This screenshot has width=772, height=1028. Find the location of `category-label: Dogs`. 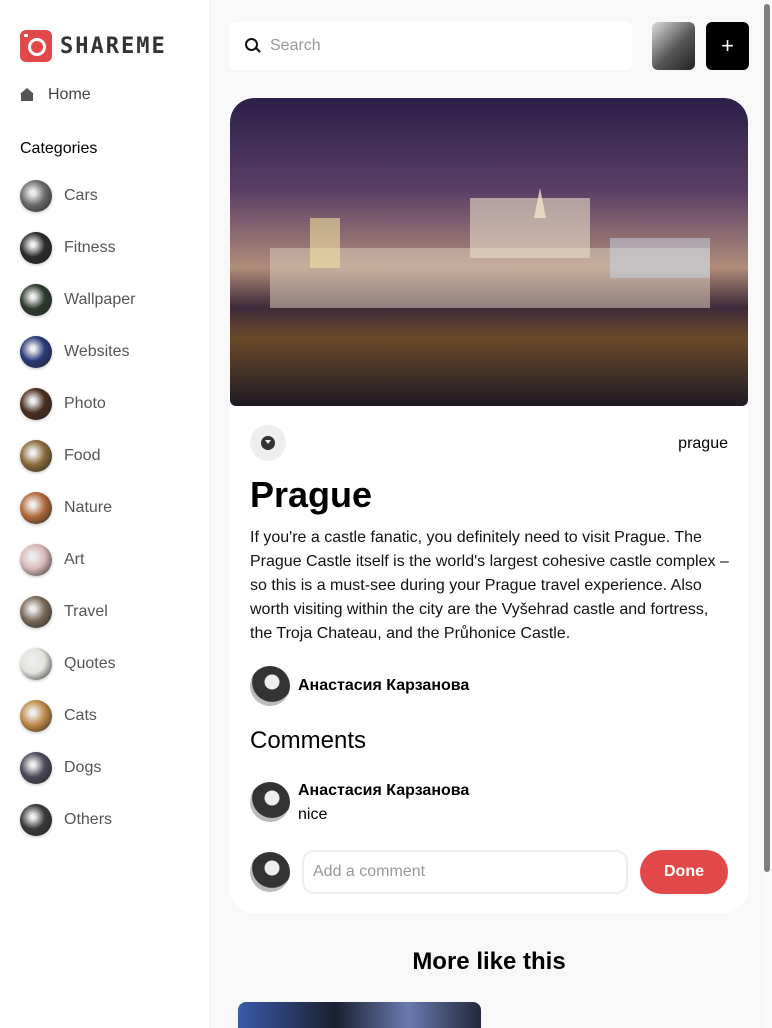

category-label: Dogs is located at coordinates (83, 767).